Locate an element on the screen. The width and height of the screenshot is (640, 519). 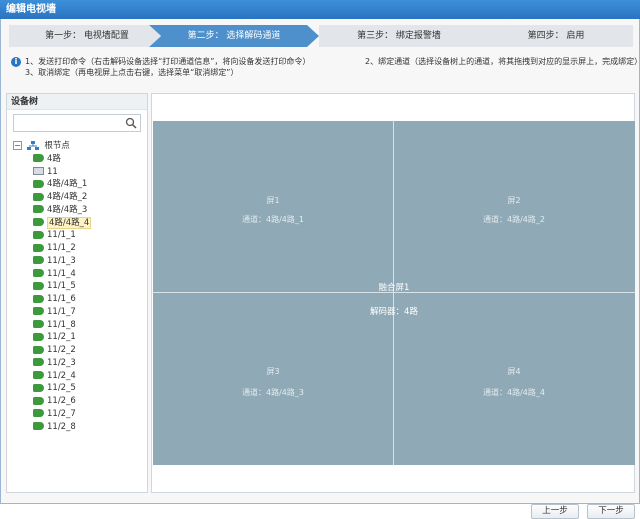
tree-item: 11/1_1 is located at coordinates (79, 235).